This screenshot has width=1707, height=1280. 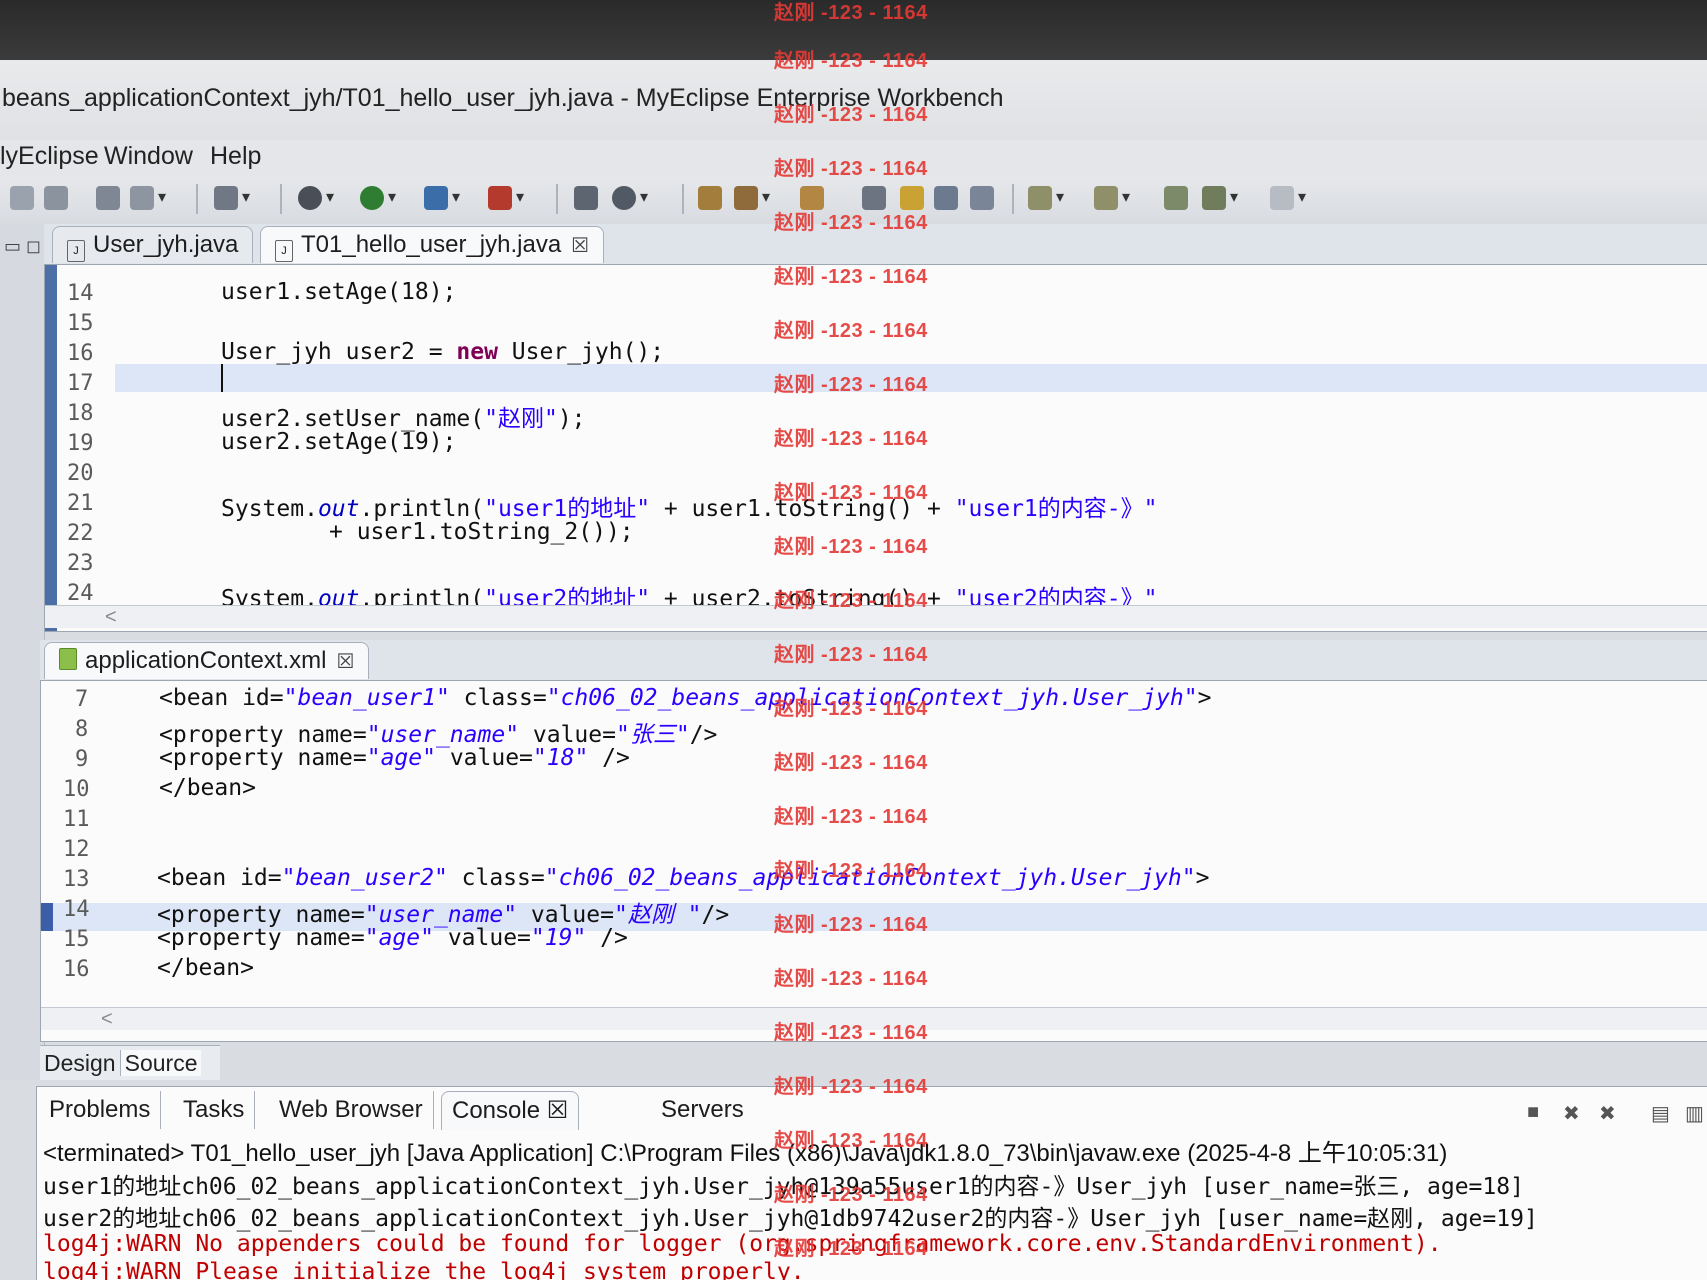 I want to click on left-trim, so click(x=22, y=652).